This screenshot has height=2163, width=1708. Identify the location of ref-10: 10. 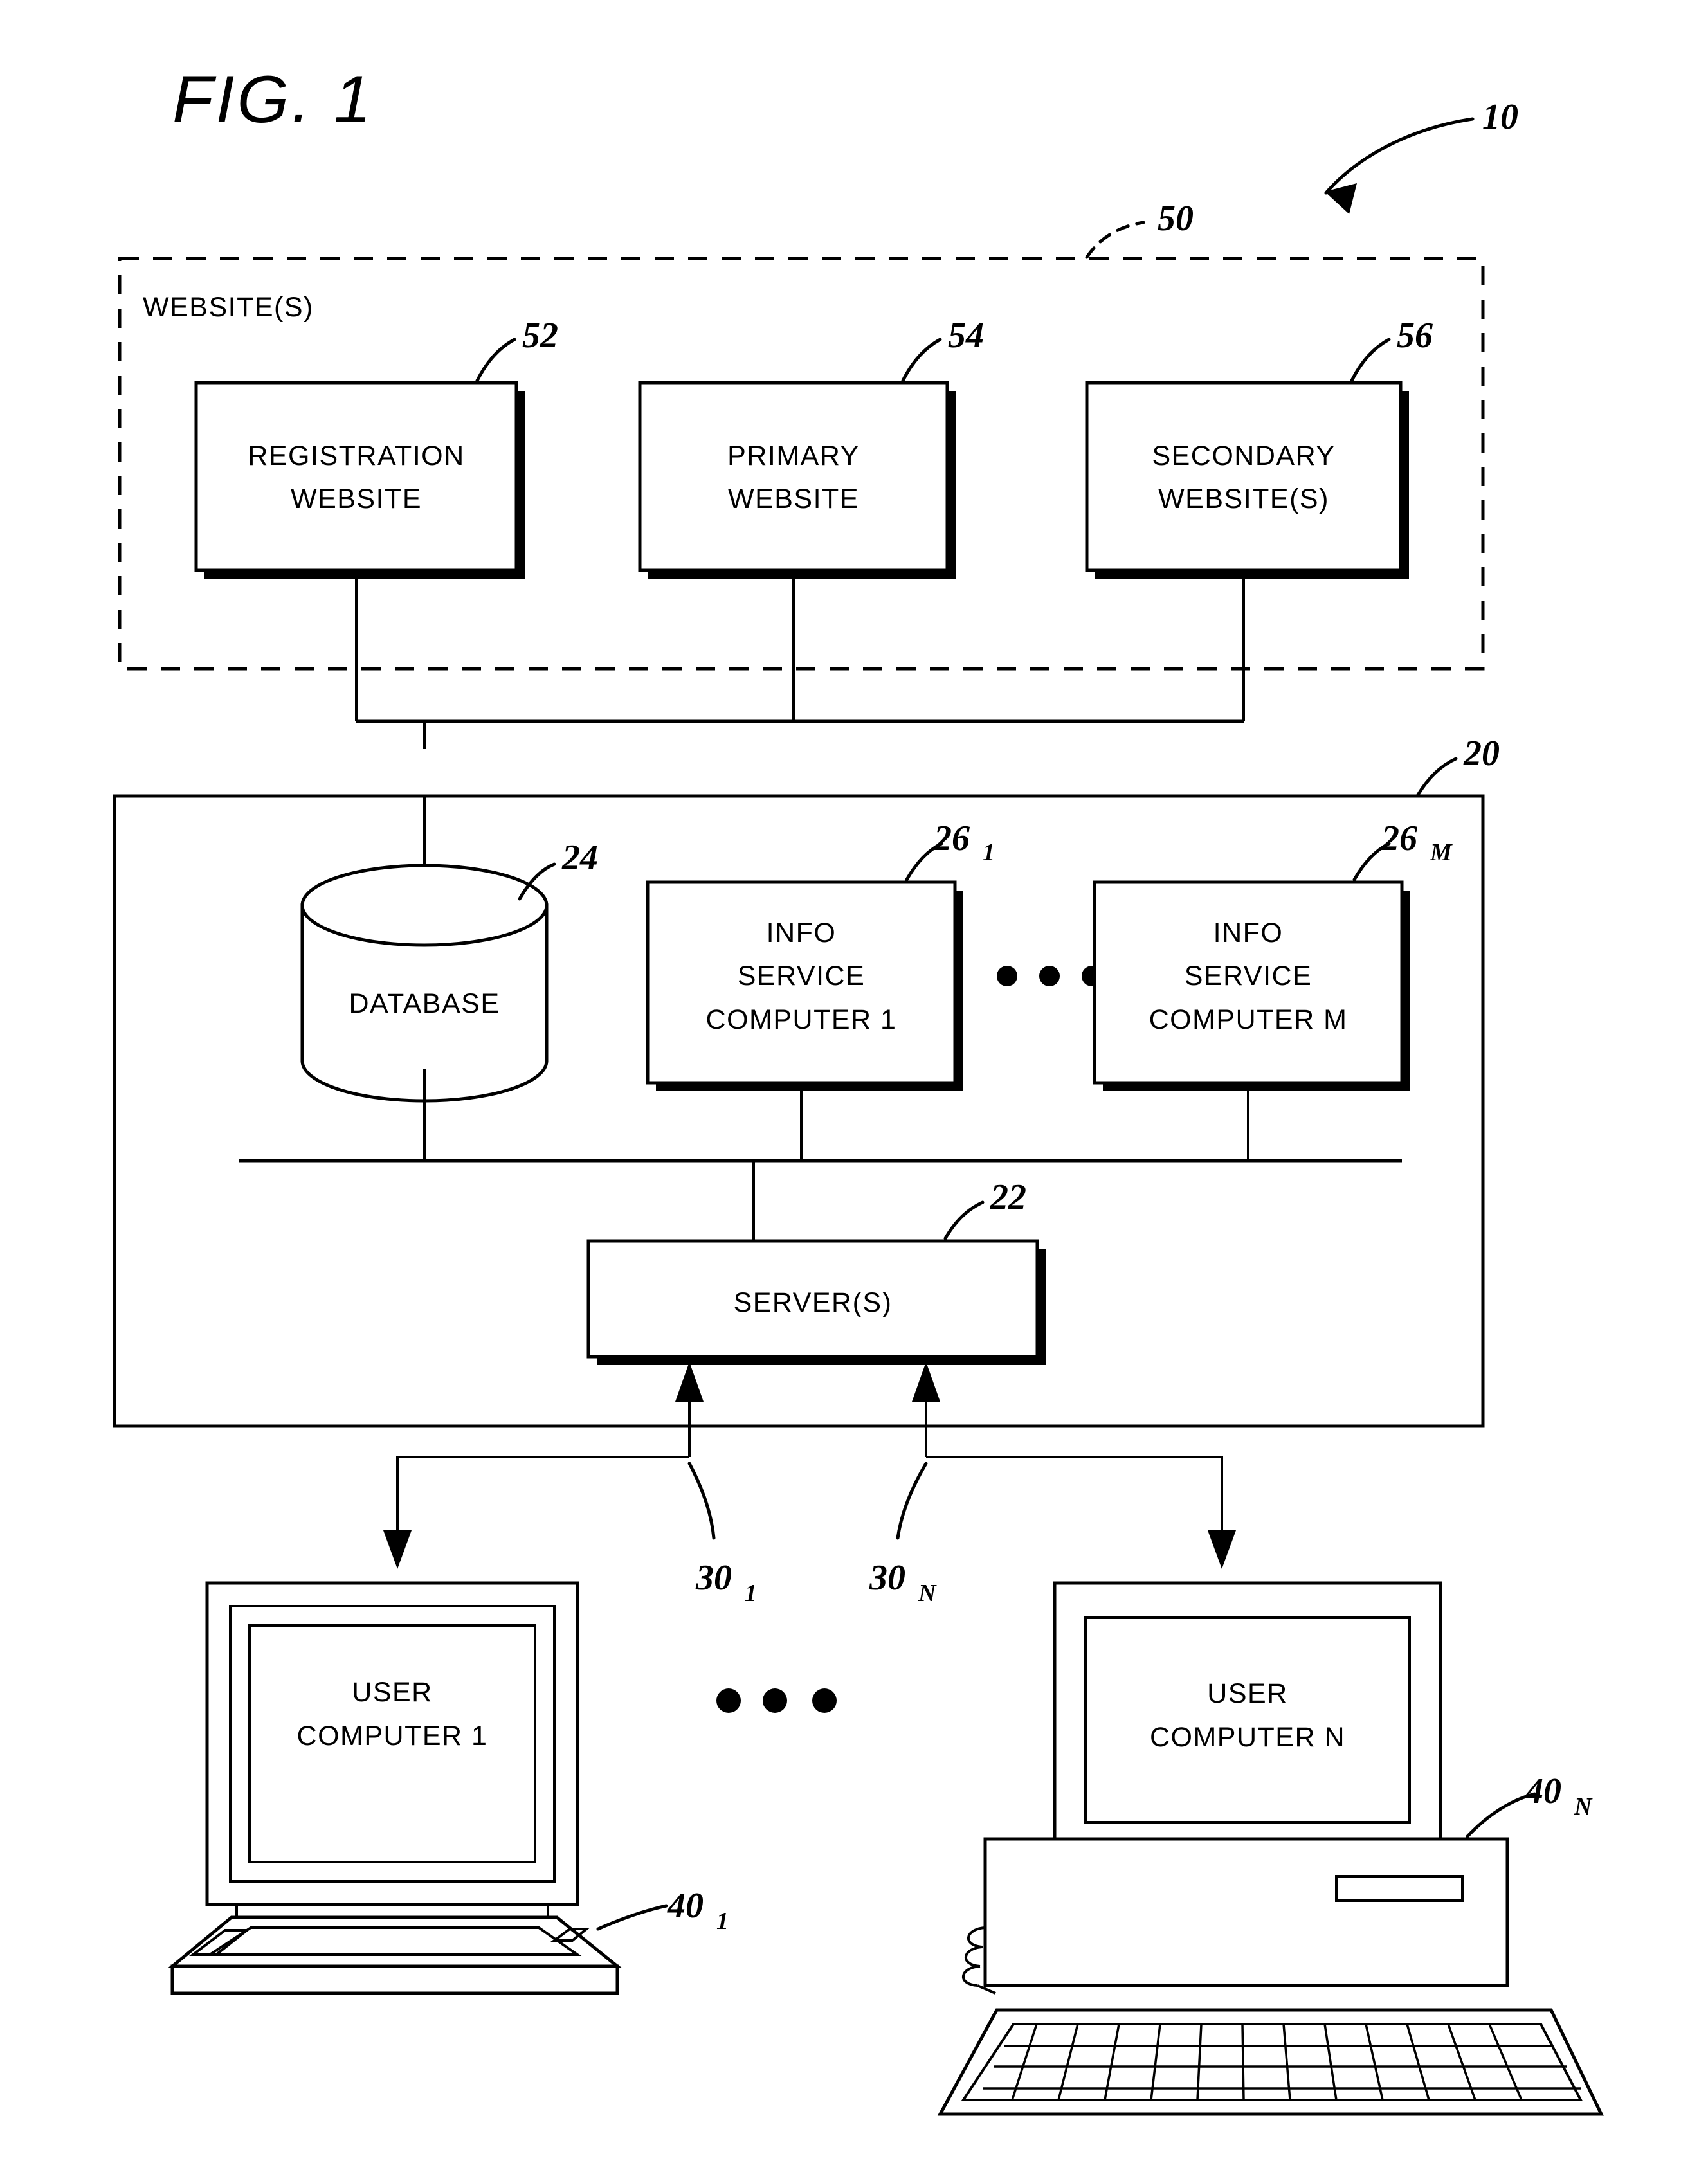
(1500, 117).